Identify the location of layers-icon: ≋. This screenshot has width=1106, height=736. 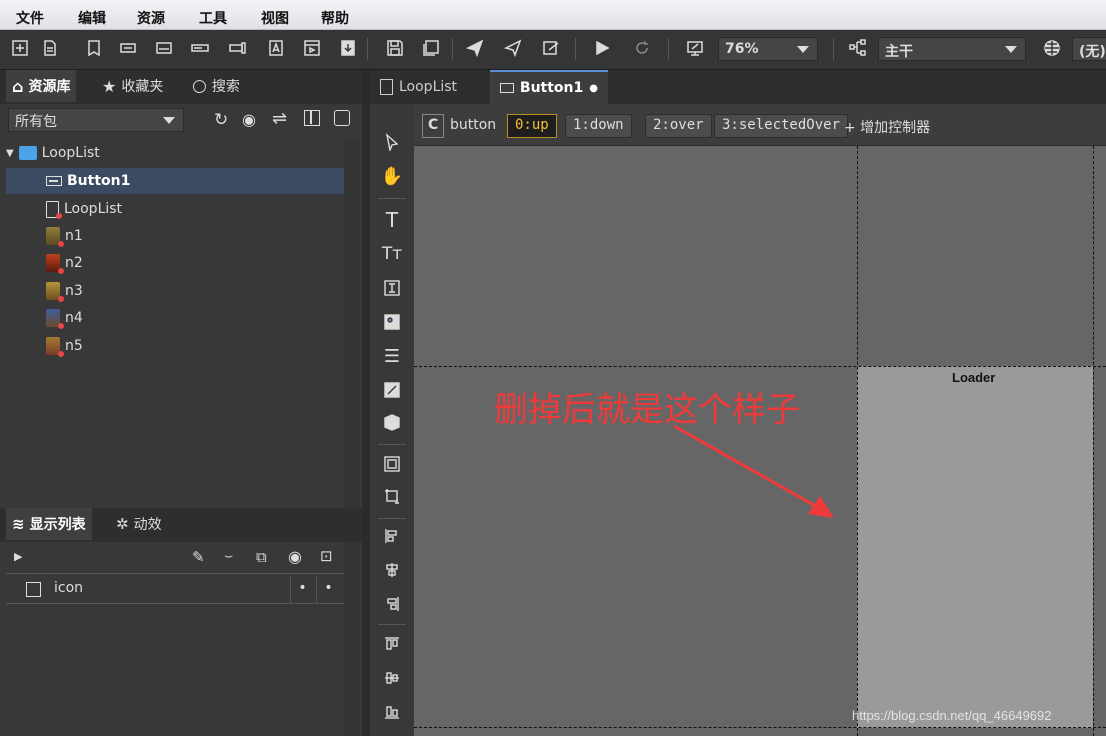
(18, 524).